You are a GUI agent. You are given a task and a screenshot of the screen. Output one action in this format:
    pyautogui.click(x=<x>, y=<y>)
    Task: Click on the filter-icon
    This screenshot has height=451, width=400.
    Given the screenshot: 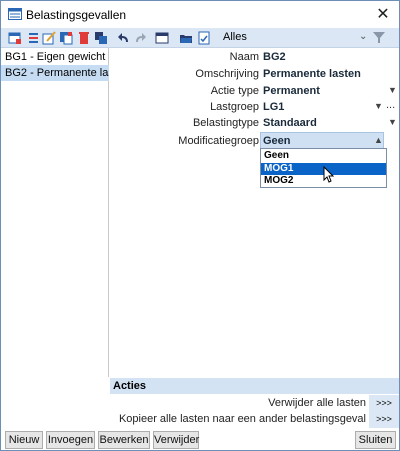 What is the action you would take?
    pyautogui.click(x=379, y=37)
    